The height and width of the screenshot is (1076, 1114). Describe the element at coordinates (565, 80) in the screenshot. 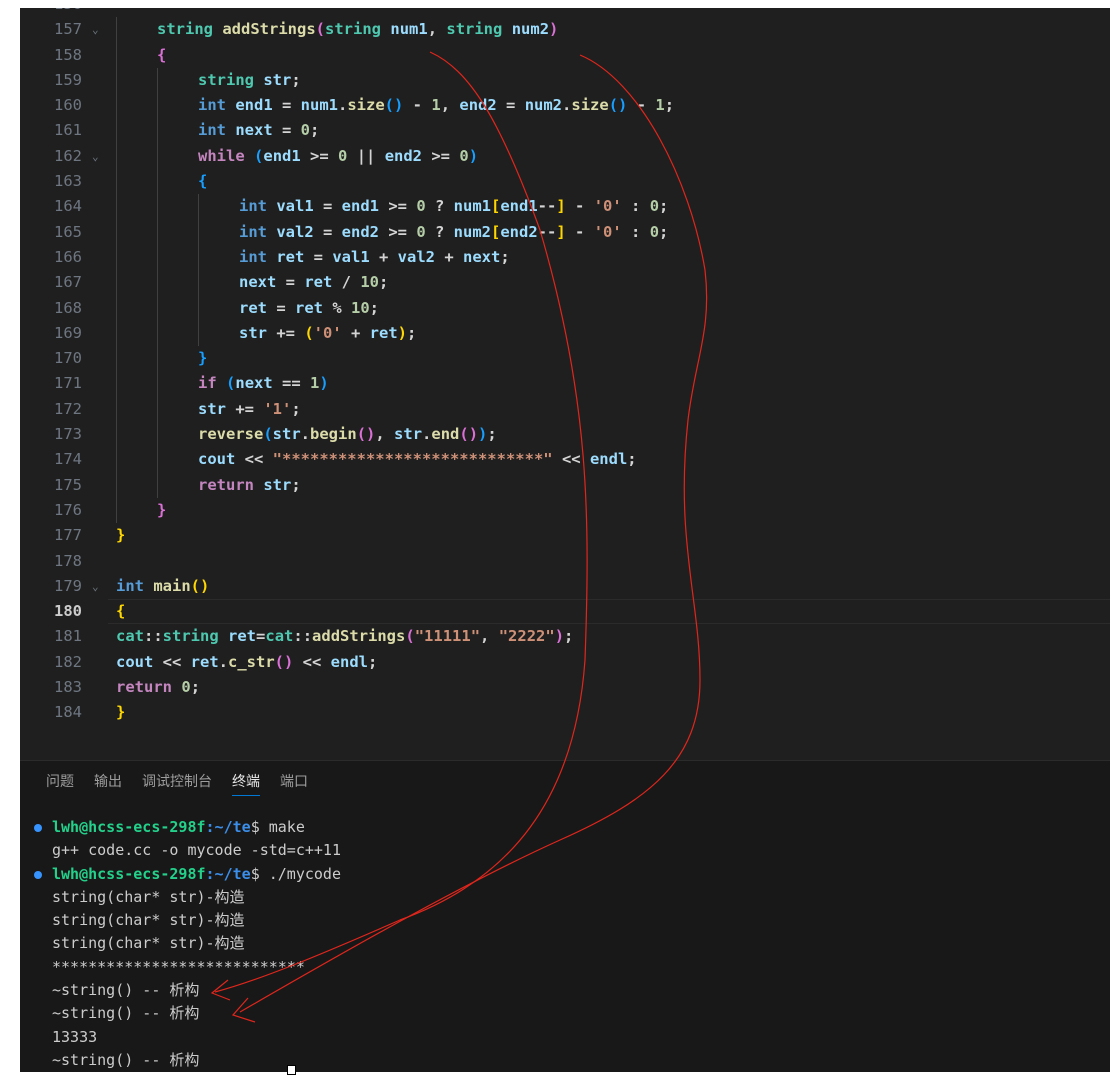

I see `code-line: 159 string str;` at that location.